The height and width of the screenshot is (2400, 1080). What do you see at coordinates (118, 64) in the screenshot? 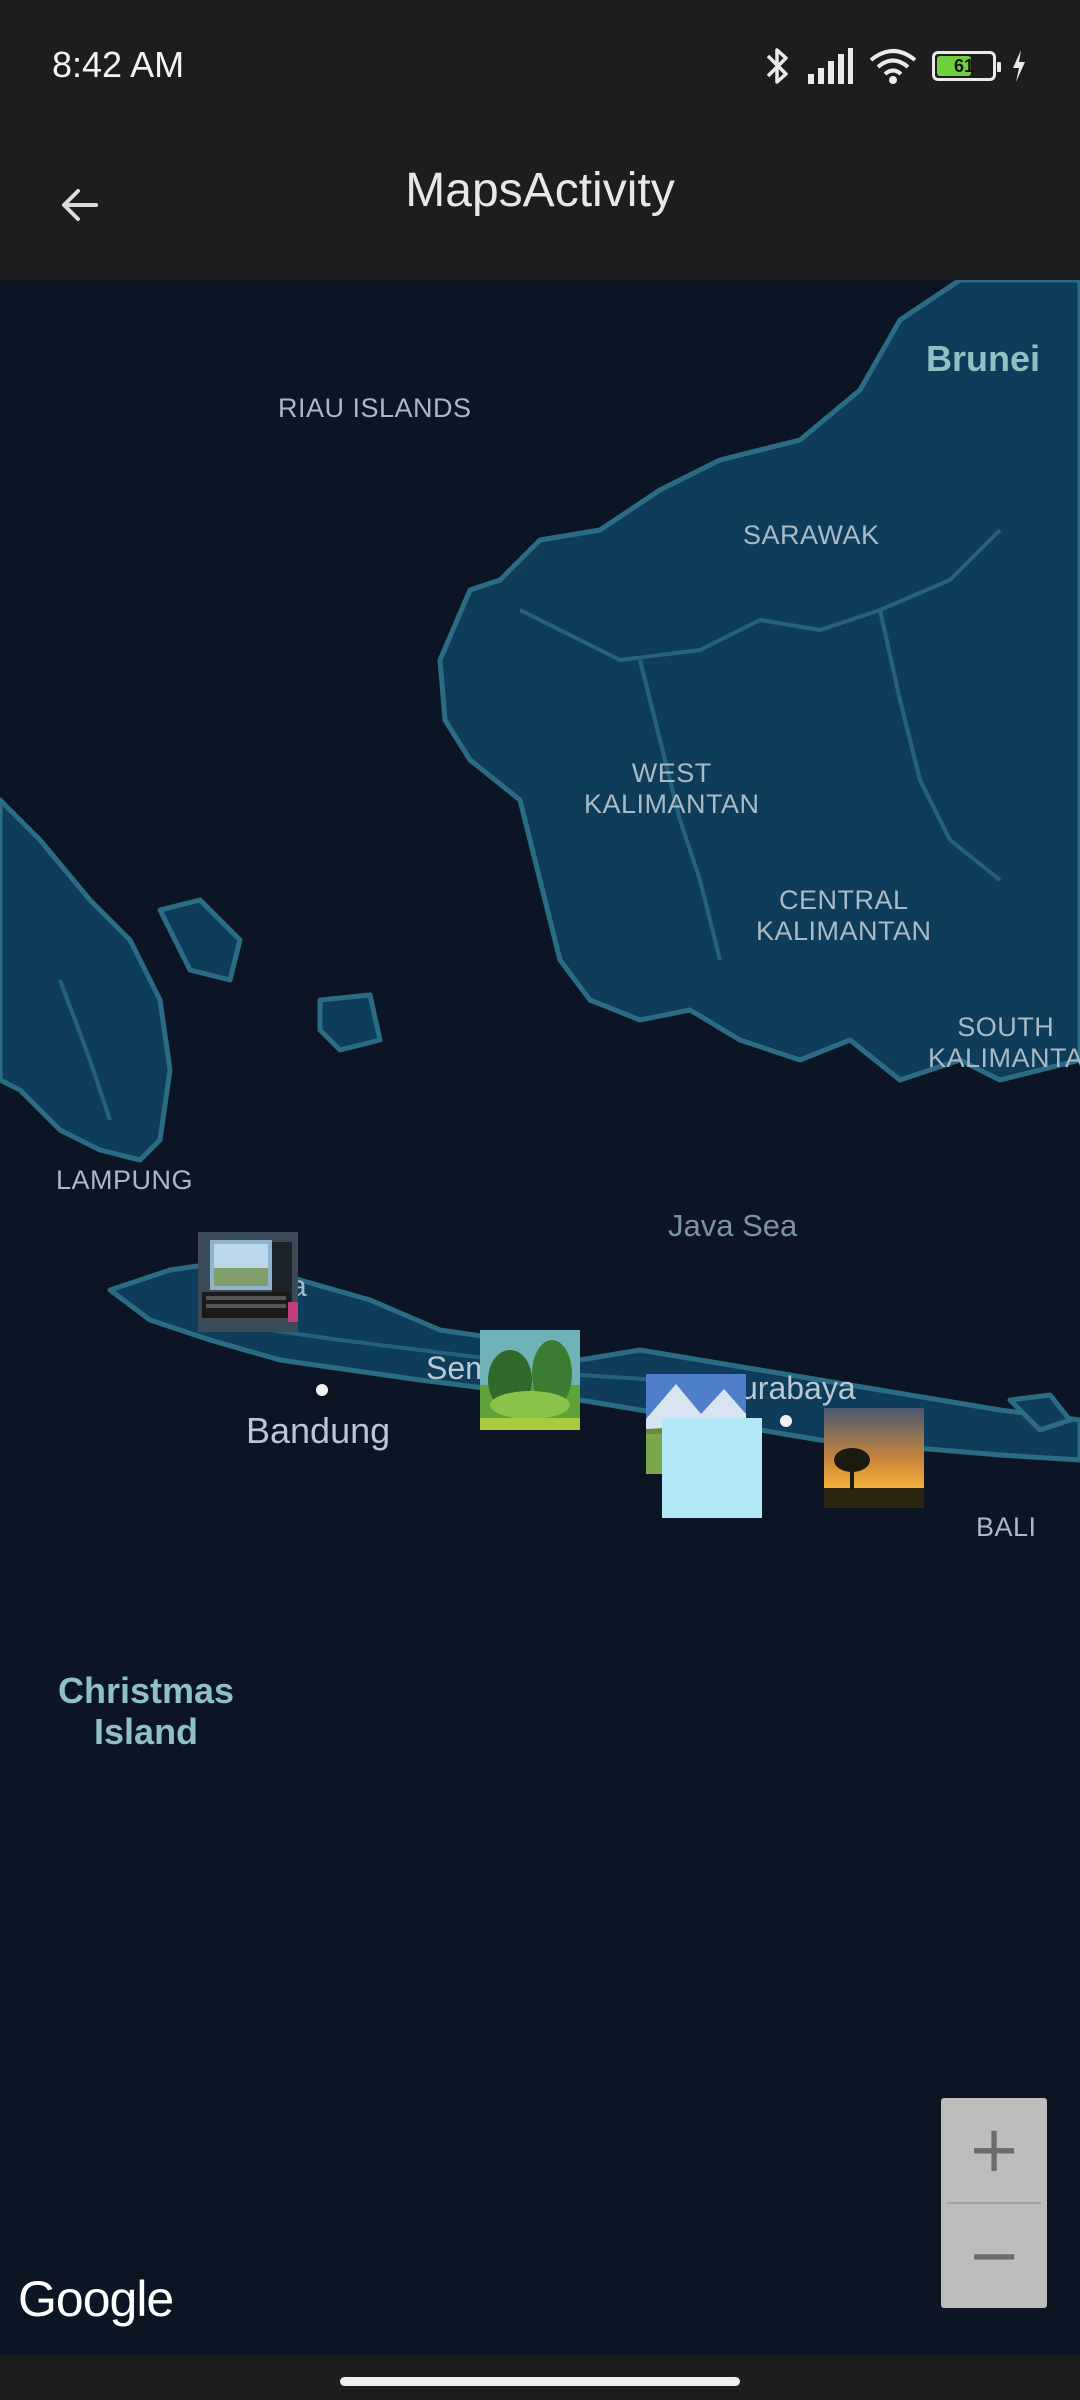
I see `status-time: 8:42 AM` at bounding box center [118, 64].